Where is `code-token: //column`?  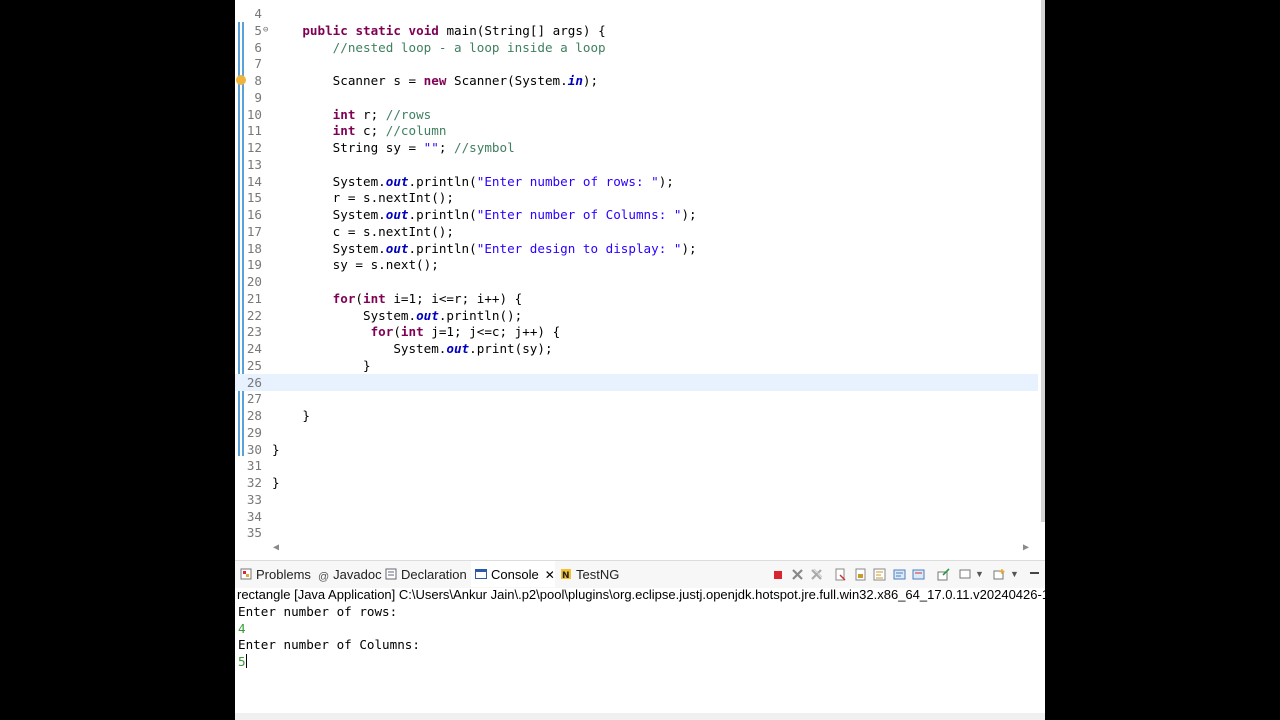
code-token: //column is located at coordinates (416, 131).